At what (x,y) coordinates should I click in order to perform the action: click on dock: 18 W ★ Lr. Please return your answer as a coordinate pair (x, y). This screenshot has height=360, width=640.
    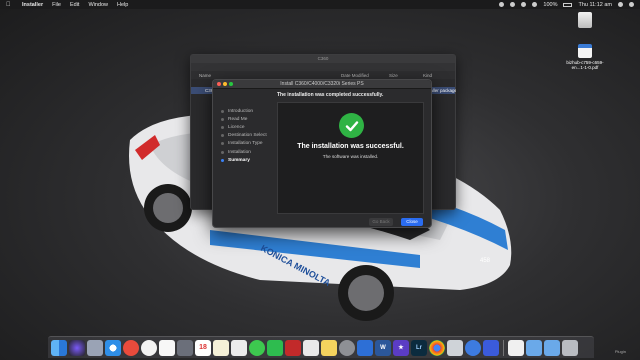
    Looking at the image, I should click on (321, 347).